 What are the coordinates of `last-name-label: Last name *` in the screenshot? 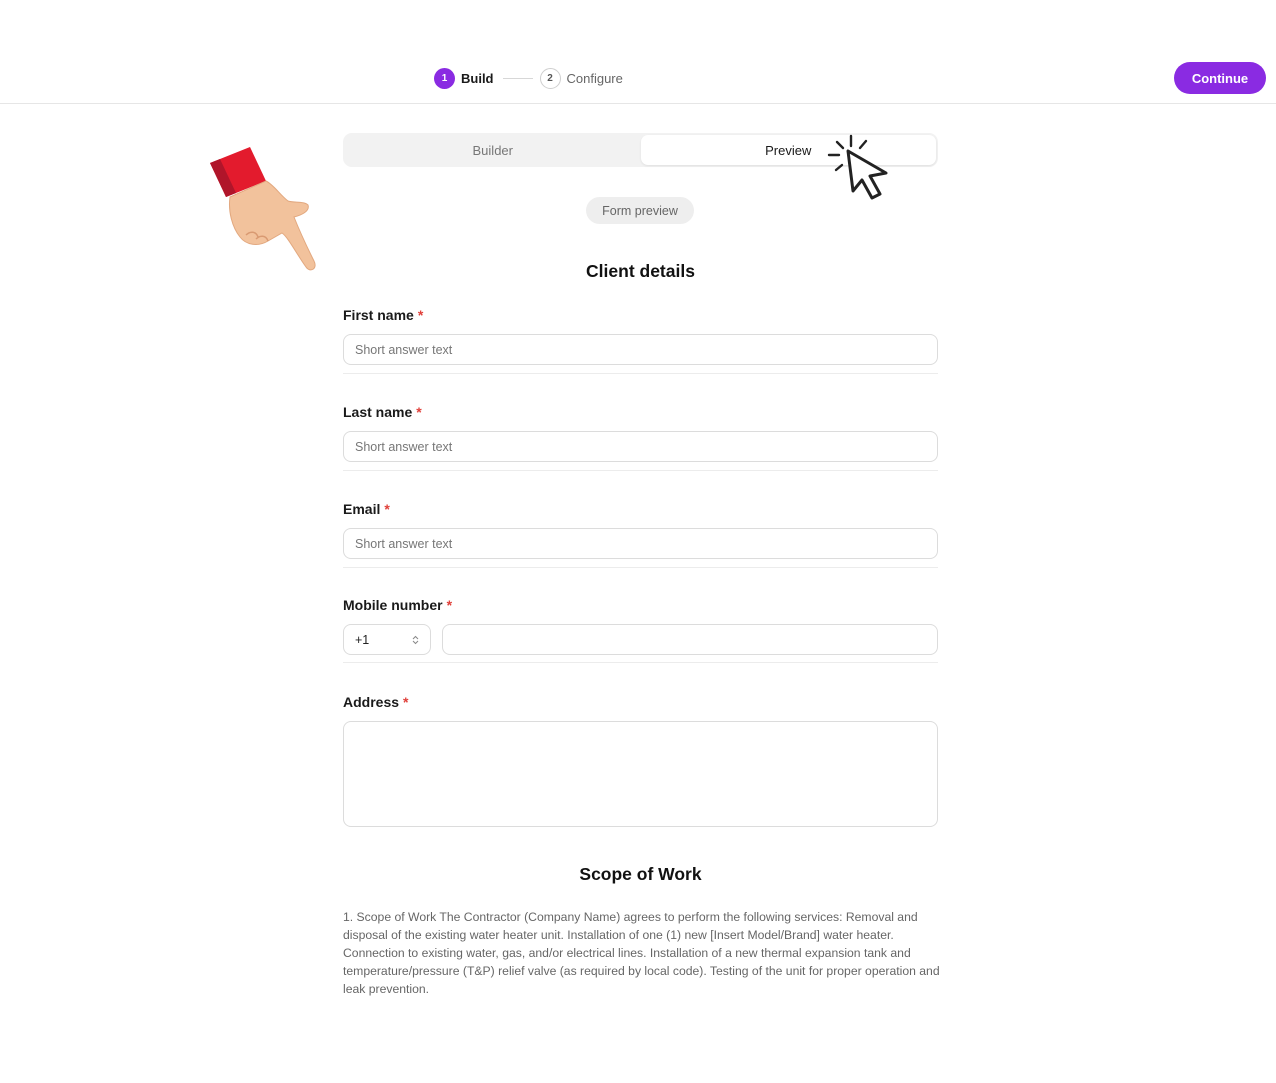 It's located at (382, 412).